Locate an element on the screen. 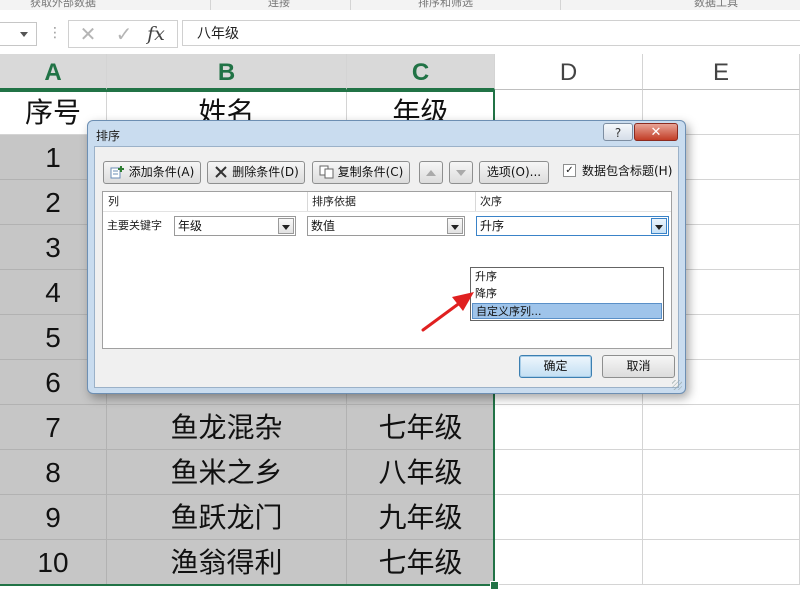 The width and height of the screenshot is (800, 600). checkbox-check-icon: ✓ is located at coordinates (569, 170).